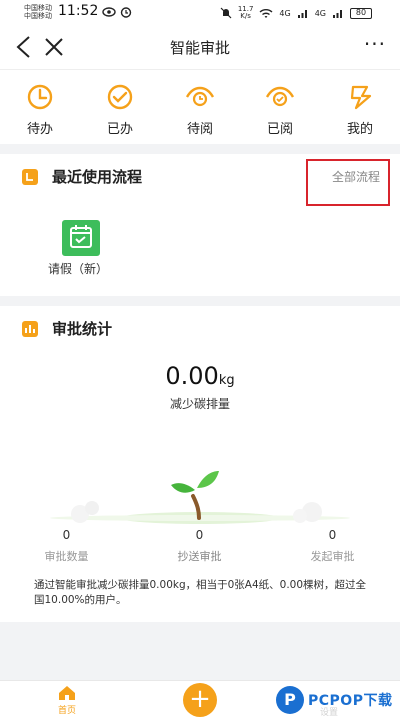  I want to click on quick-label: 已阅, so click(279, 129).